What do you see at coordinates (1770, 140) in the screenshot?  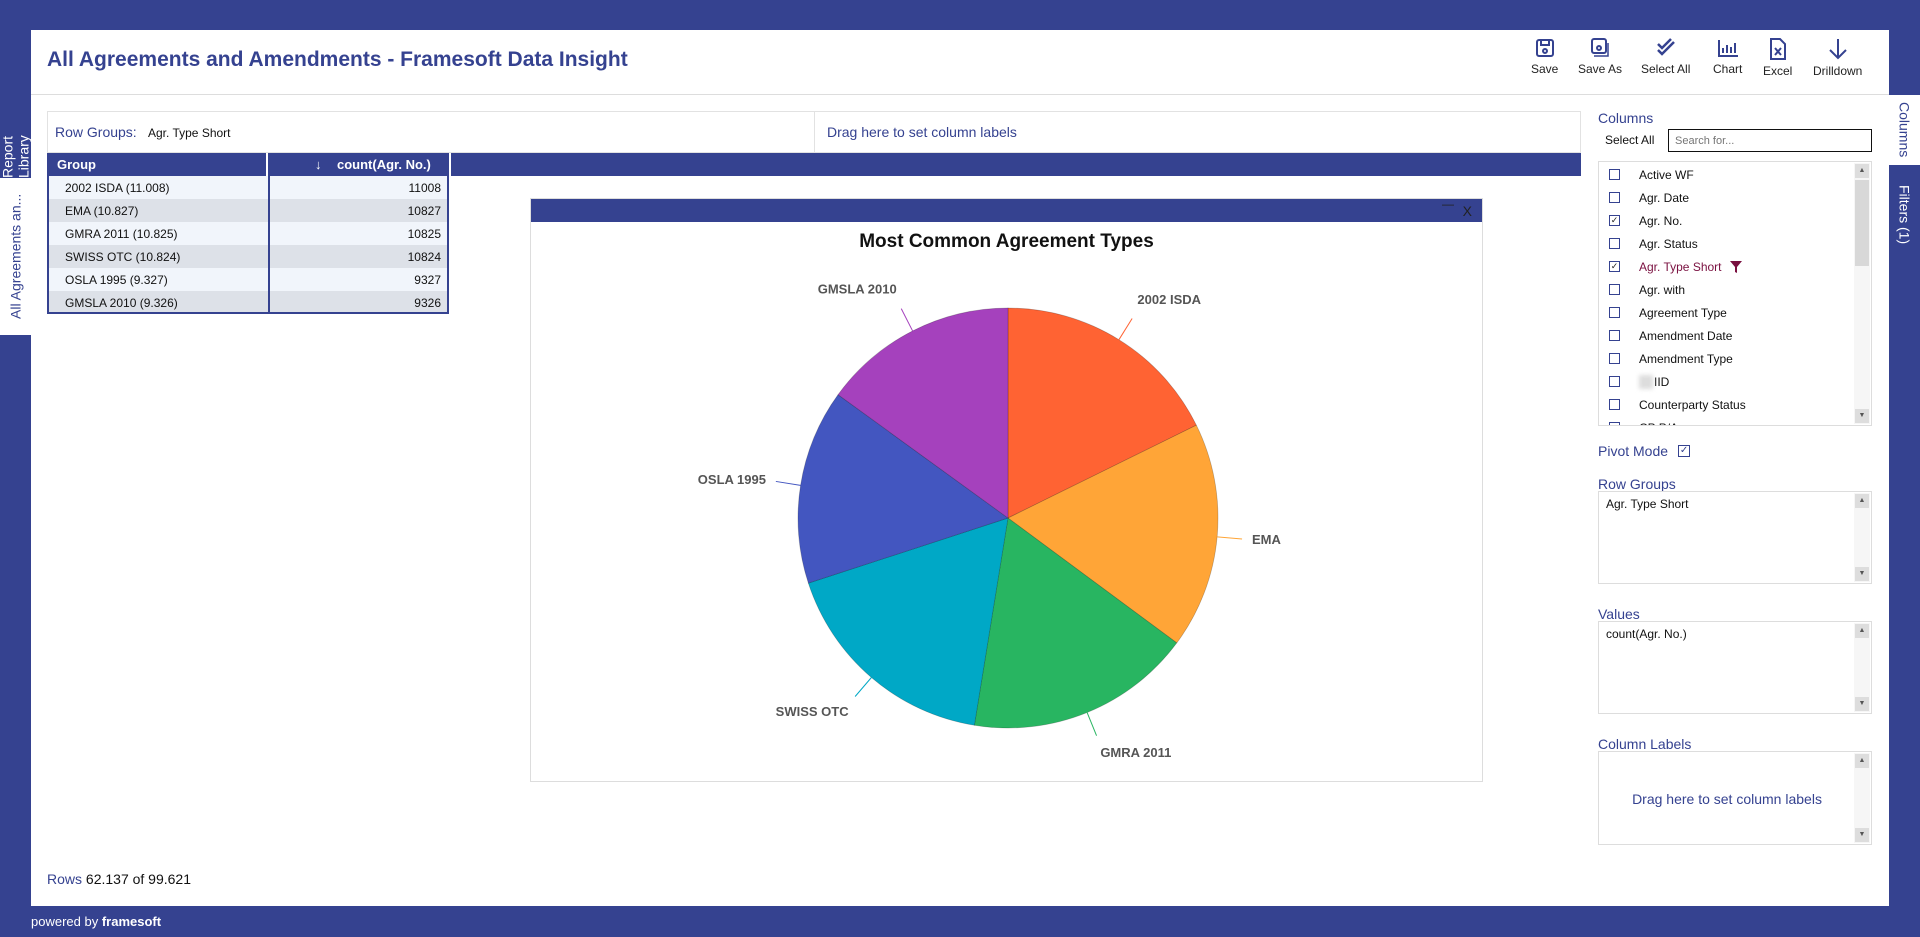 I see `column-search-input` at bounding box center [1770, 140].